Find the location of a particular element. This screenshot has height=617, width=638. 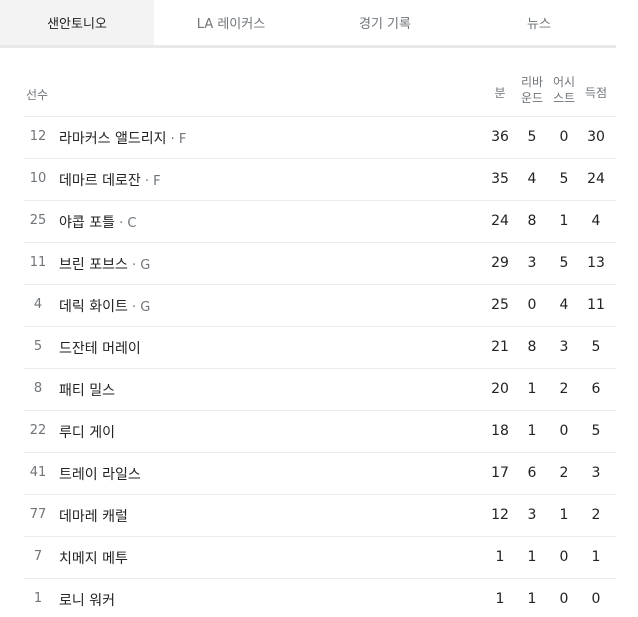

player-name: 로니 워커 is located at coordinates (87, 600).